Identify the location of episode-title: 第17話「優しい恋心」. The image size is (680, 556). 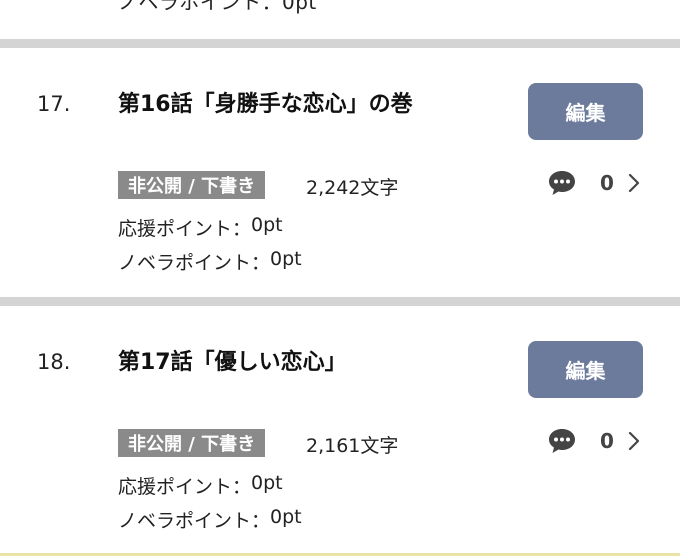
(232, 360).